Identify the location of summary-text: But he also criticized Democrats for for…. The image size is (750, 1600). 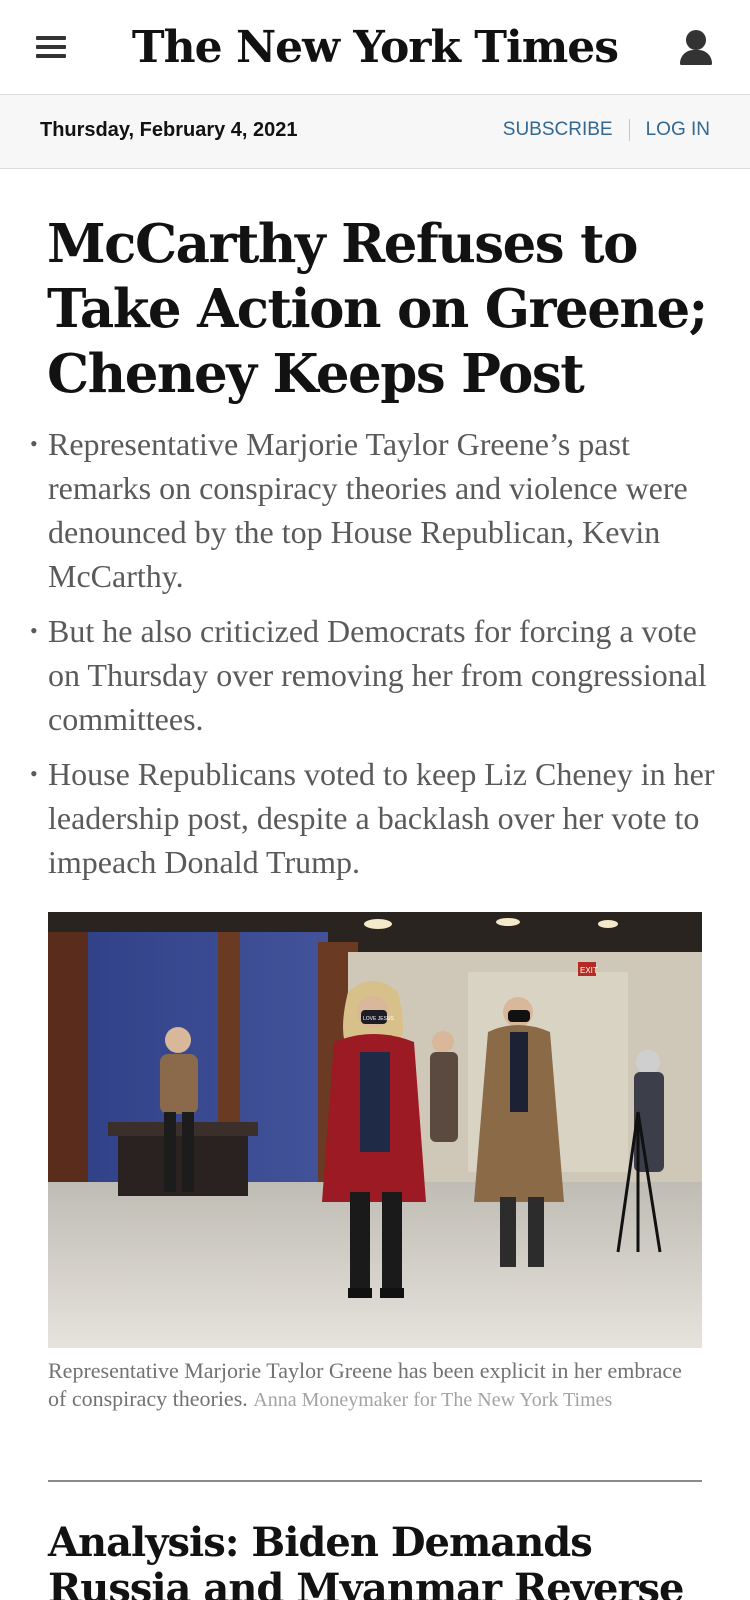
(377, 675).